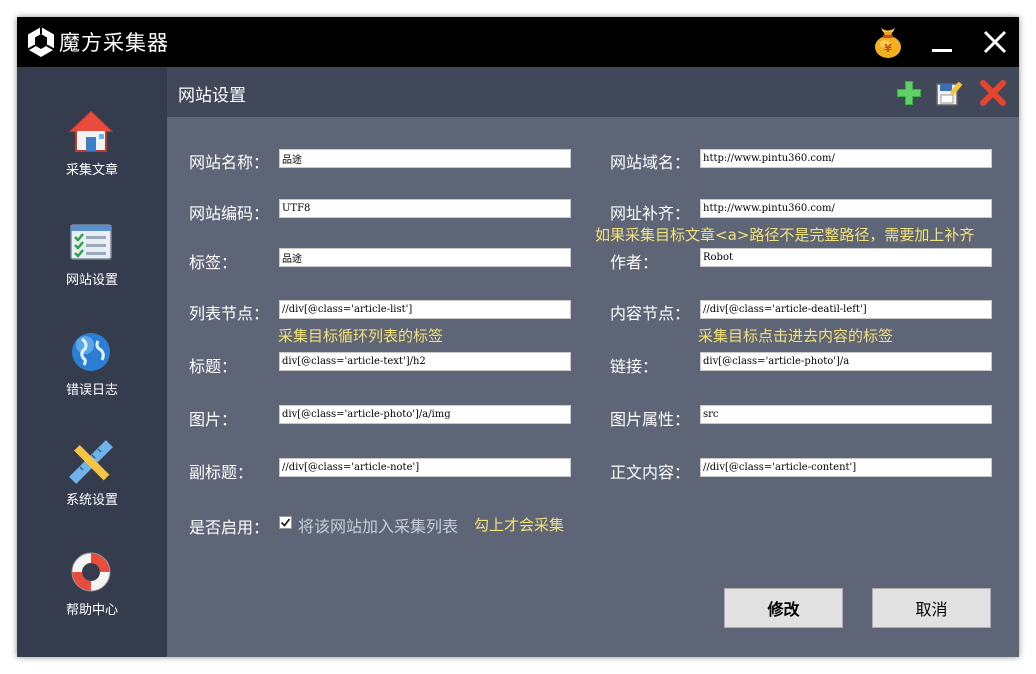  What do you see at coordinates (846, 309) in the screenshot?
I see `content-node-input` at bounding box center [846, 309].